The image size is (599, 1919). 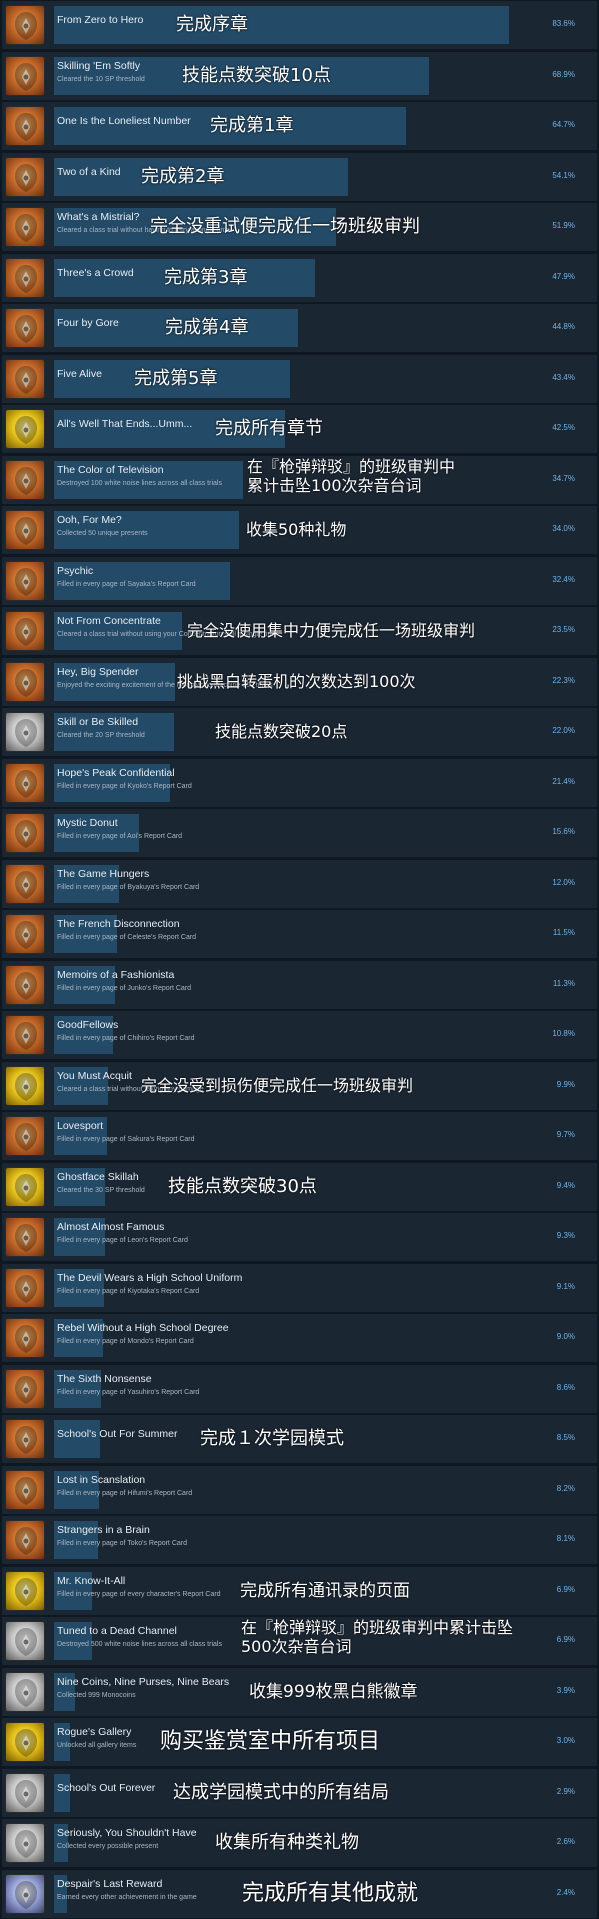 What do you see at coordinates (79, 374) in the screenshot?
I see `achievement-name: Five Alive` at bounding box center [79, 374].